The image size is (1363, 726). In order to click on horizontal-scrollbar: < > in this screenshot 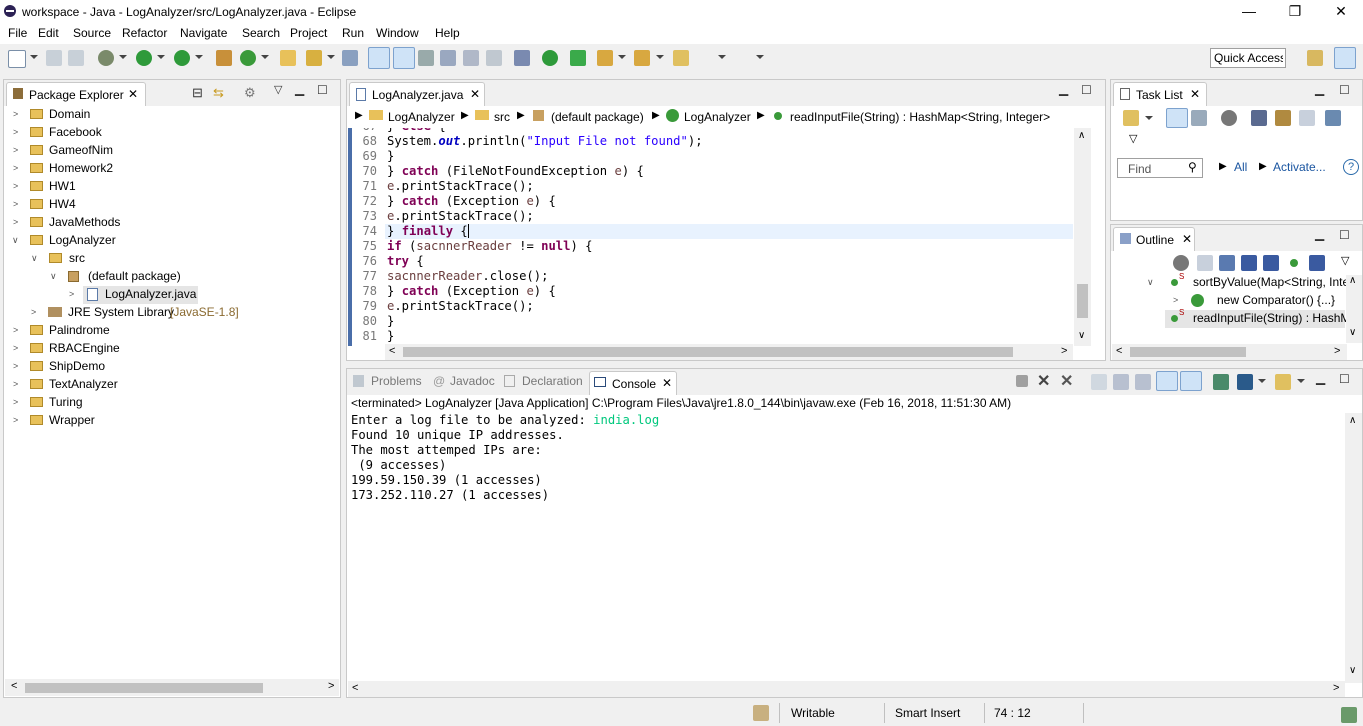, I will do `click(172, 687)`.